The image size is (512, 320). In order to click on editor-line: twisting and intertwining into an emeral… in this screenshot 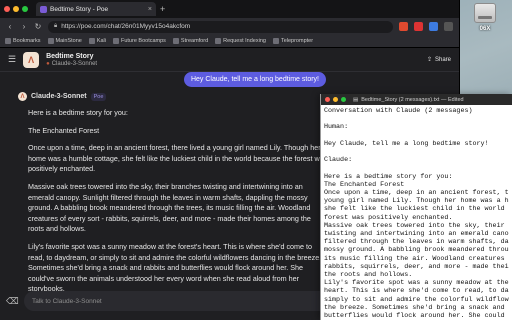, I will do `click(416, 234)`.